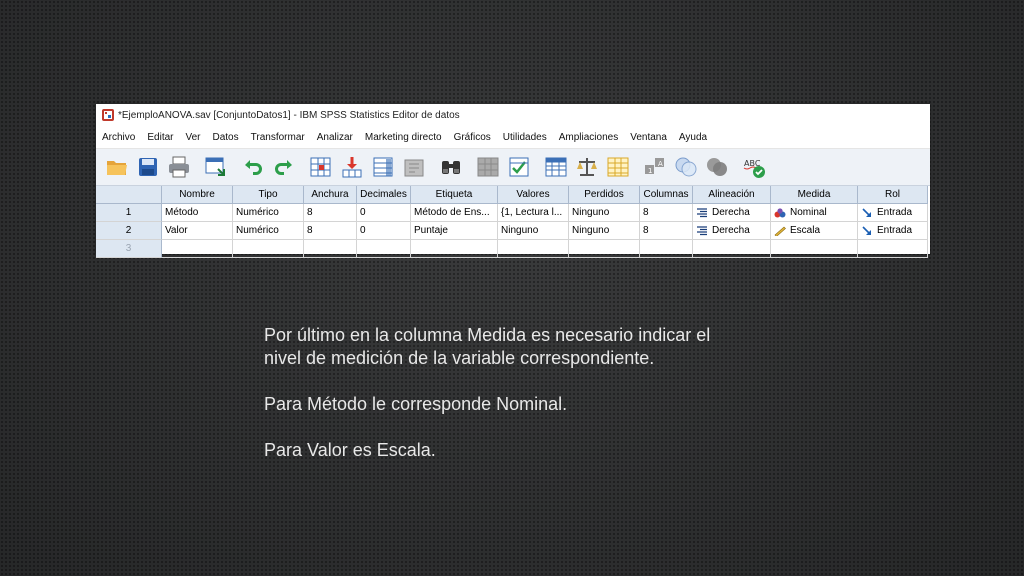 The width and height of the screenshot is (1024, 576). Describe the element at coordinates (216, 167) in the screenshot. I see `dialog-recall-icon` at that location.